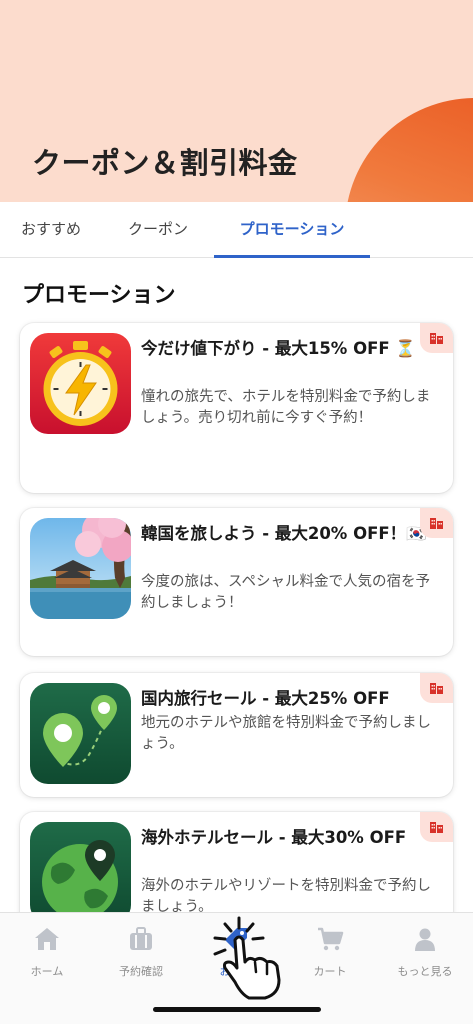  Describe the element at coordinates (409, 150) in the screenshot. I see `header-decoration` at that location.